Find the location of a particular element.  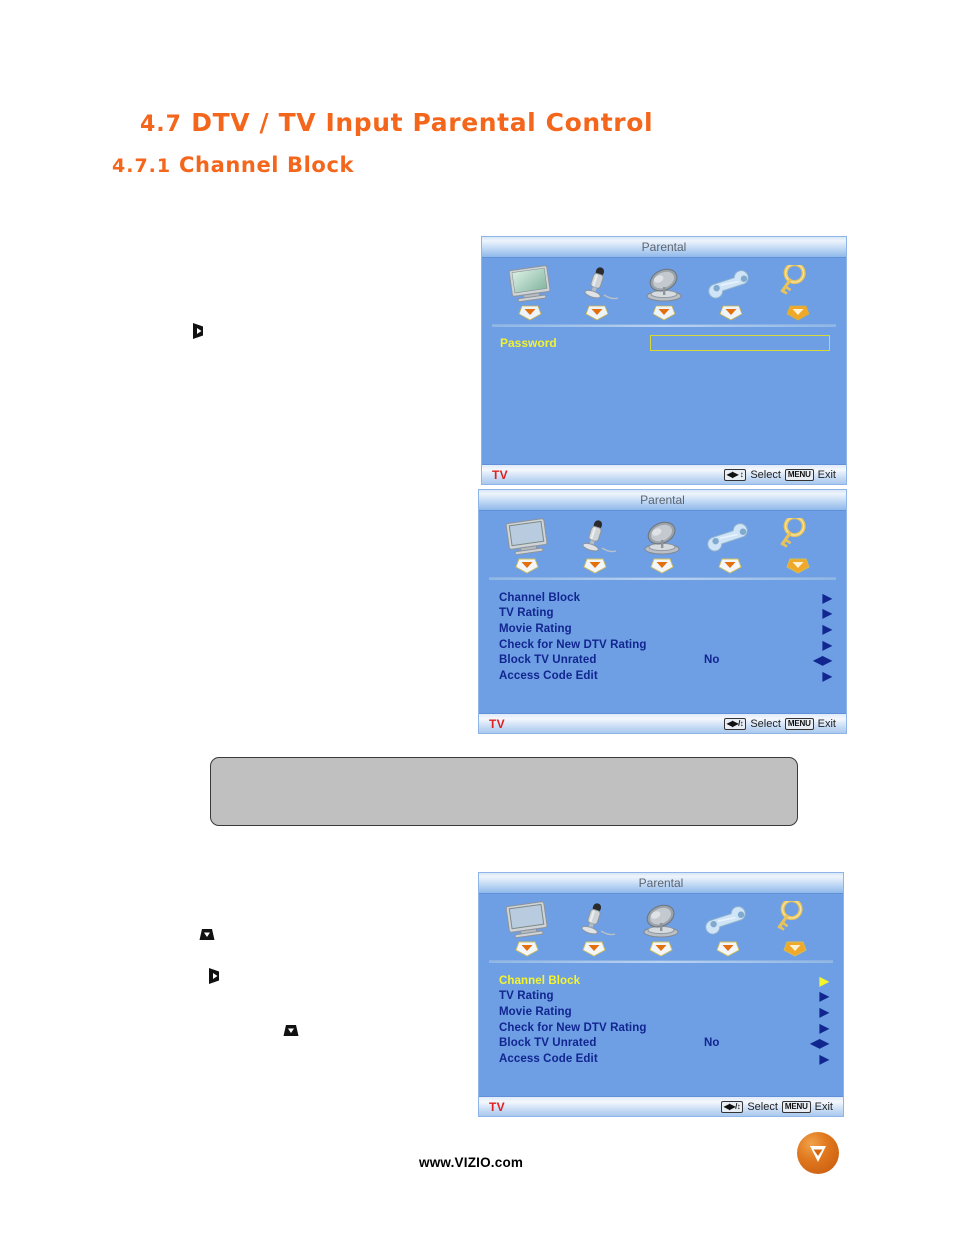

subsection-title: 4.7.1 Channel Block is located at coordinates (233, 165).